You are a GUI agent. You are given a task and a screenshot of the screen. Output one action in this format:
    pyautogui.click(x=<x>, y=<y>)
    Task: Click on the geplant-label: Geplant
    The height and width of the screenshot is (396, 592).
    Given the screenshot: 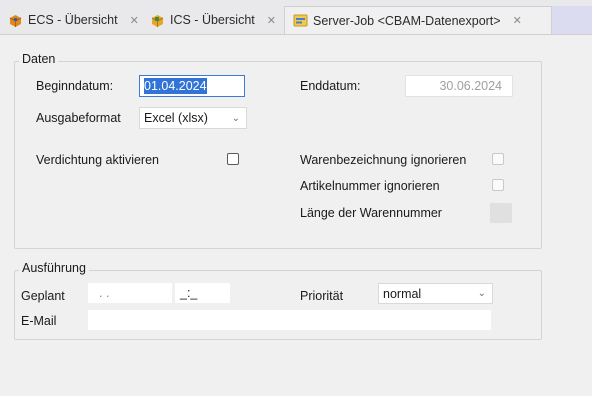 What is the action you would take?
    pyautogui.click(x=43, y=296)
    